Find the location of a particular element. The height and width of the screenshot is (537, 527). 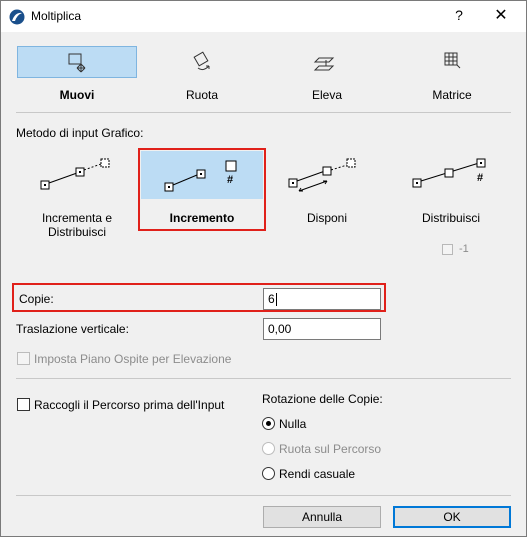

window-title: Moltiplica is located at coordinates (56, 16).